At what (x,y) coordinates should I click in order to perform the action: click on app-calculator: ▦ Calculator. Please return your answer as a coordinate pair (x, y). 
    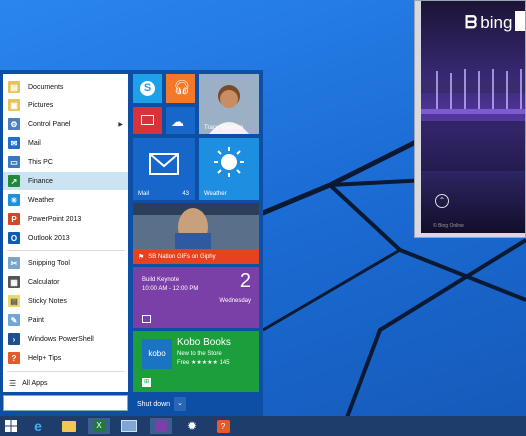
    Looking at the image, I should click on (65, 282).